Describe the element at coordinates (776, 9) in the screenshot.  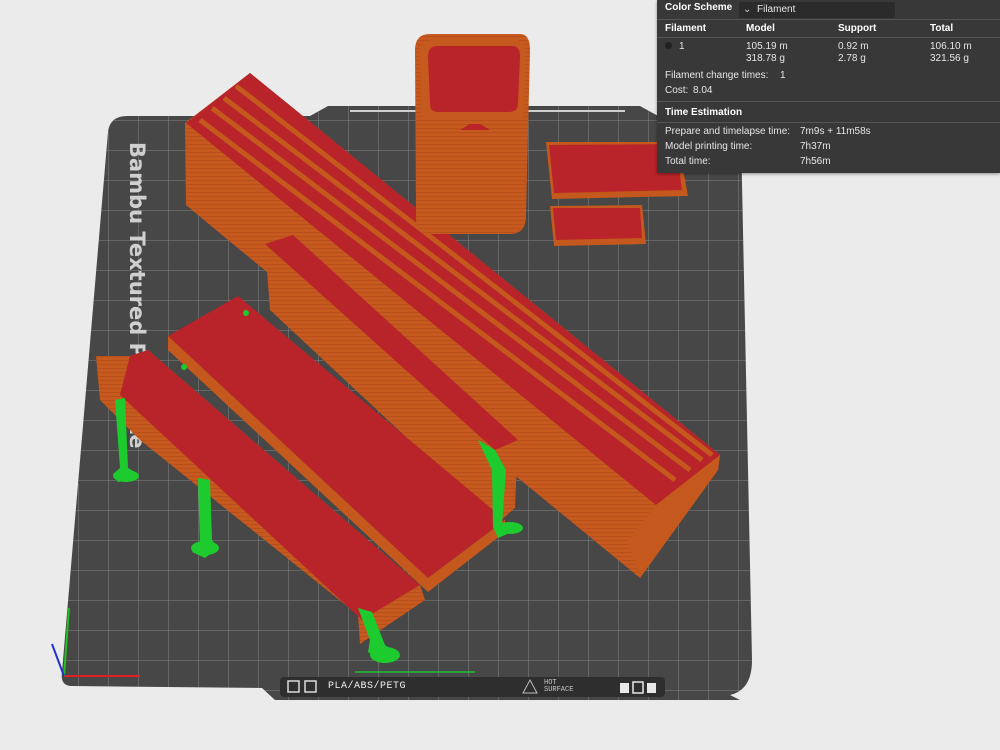
I see `color-scheme-value: Filament` at that location.